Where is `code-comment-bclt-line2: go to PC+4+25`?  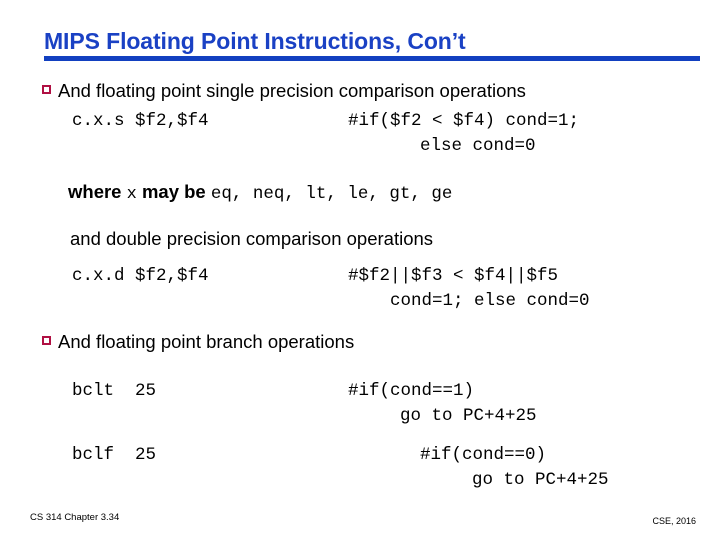 code-comment-bclt-line2: go to PC+4+25 is located at coordinates (468, 416).